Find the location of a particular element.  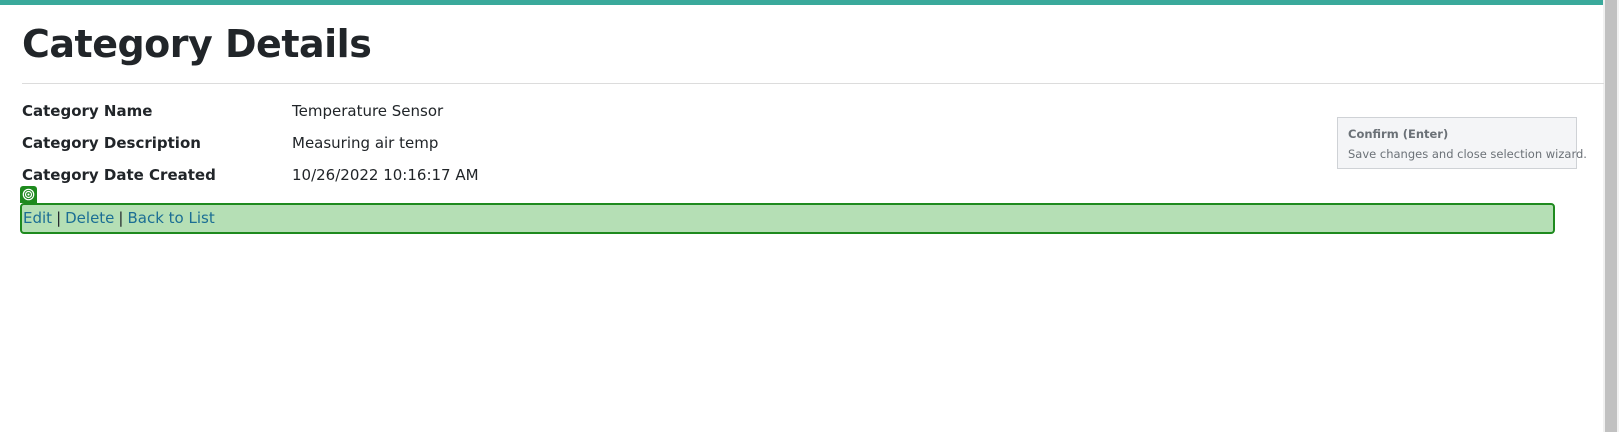

tooltip-description: Save changes and close selection wizard. is located at coordinates (1467, 154).